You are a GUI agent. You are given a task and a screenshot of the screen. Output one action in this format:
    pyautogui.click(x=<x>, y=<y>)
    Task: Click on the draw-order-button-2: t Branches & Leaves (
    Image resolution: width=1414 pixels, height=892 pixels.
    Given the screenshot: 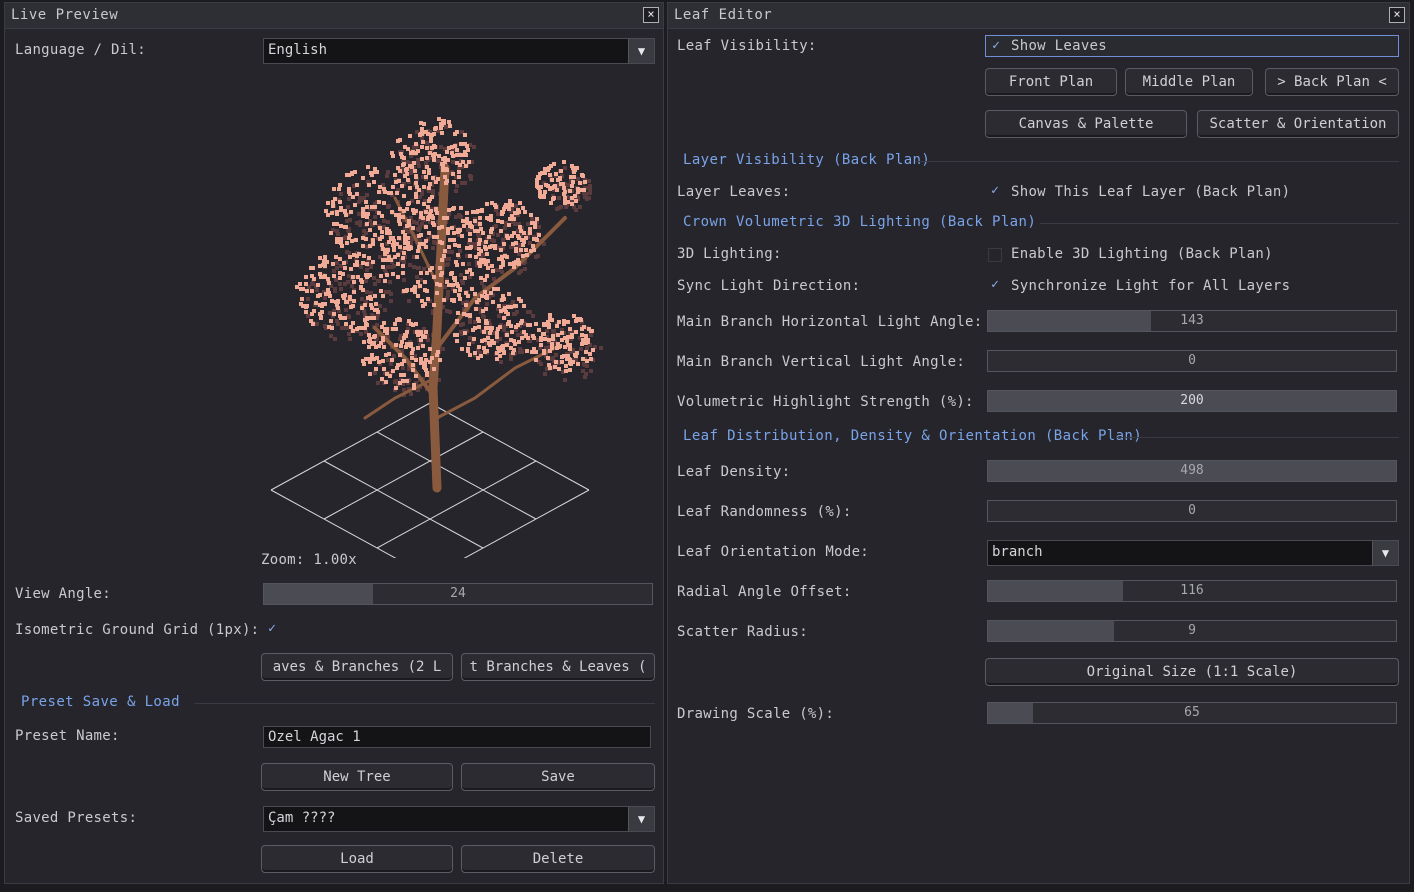 What is the action you would take?
    pyautogui.click(x=558, y=667)
    